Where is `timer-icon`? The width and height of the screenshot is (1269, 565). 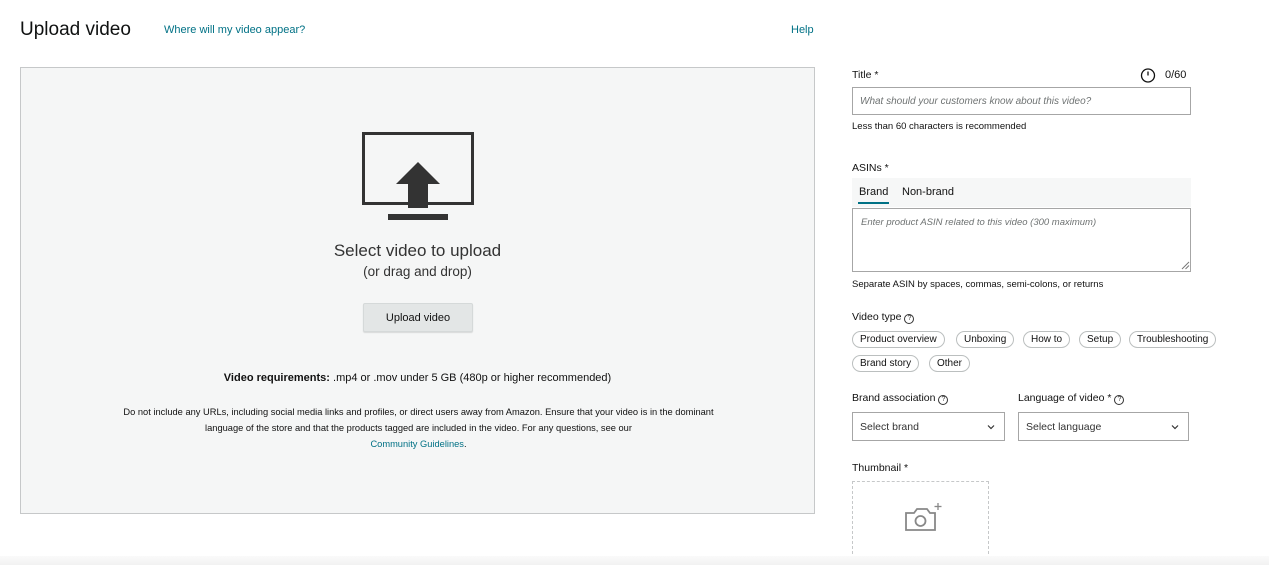
timer-icon is located at coordinates (1148, 75).